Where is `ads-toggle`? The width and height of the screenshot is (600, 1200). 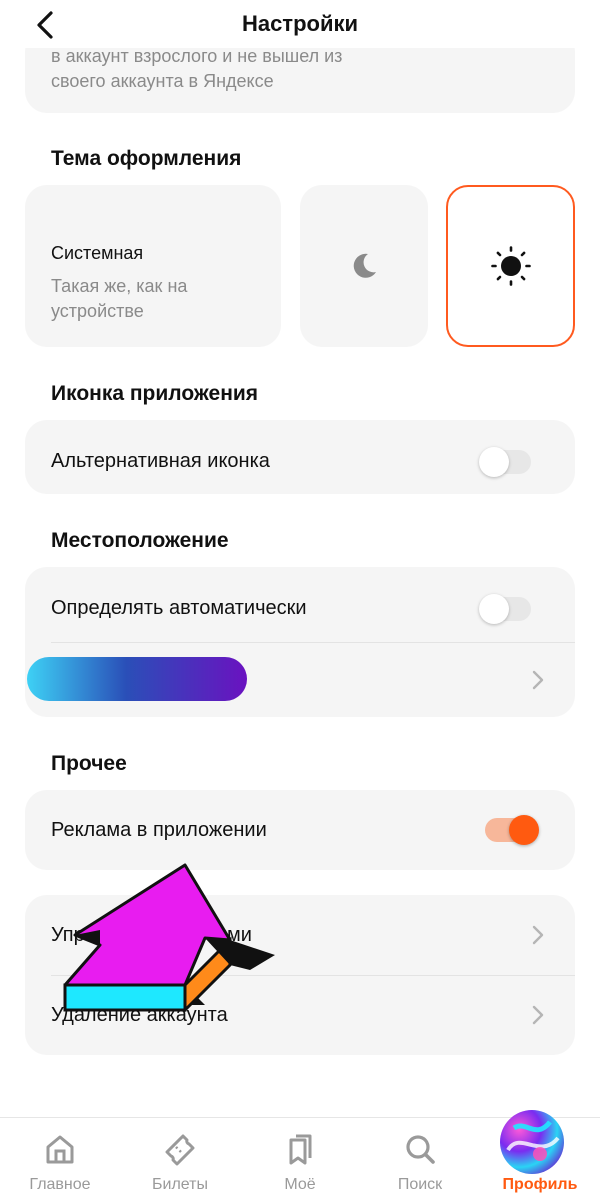
ads-toggle is located at coordinates (512, 830).